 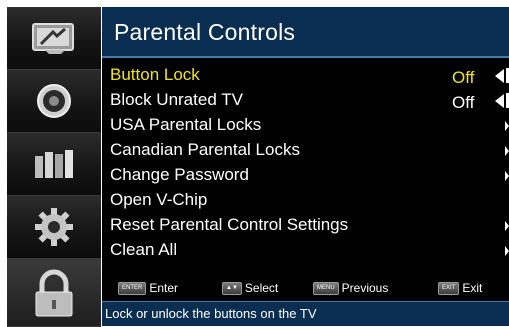 I want to click on hint-select: ▲▼ Select, so click(x=250, y=288).